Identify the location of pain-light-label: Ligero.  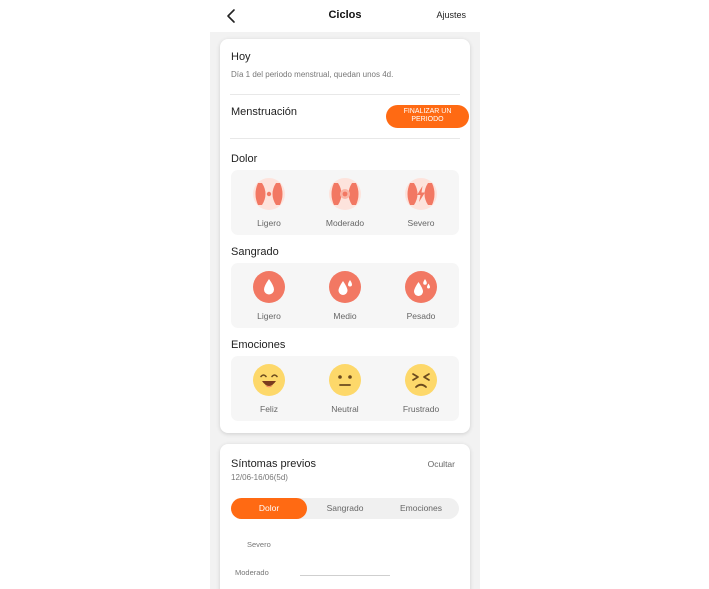
(269, 223).